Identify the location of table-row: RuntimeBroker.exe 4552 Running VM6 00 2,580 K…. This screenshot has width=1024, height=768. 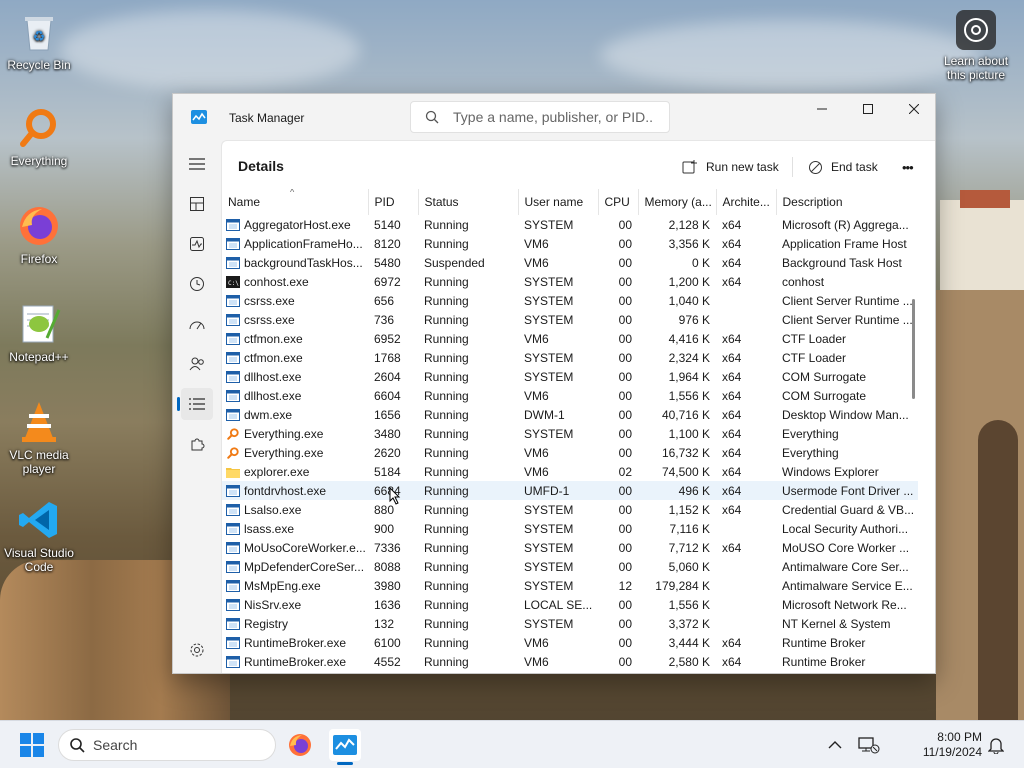
(570, 661).